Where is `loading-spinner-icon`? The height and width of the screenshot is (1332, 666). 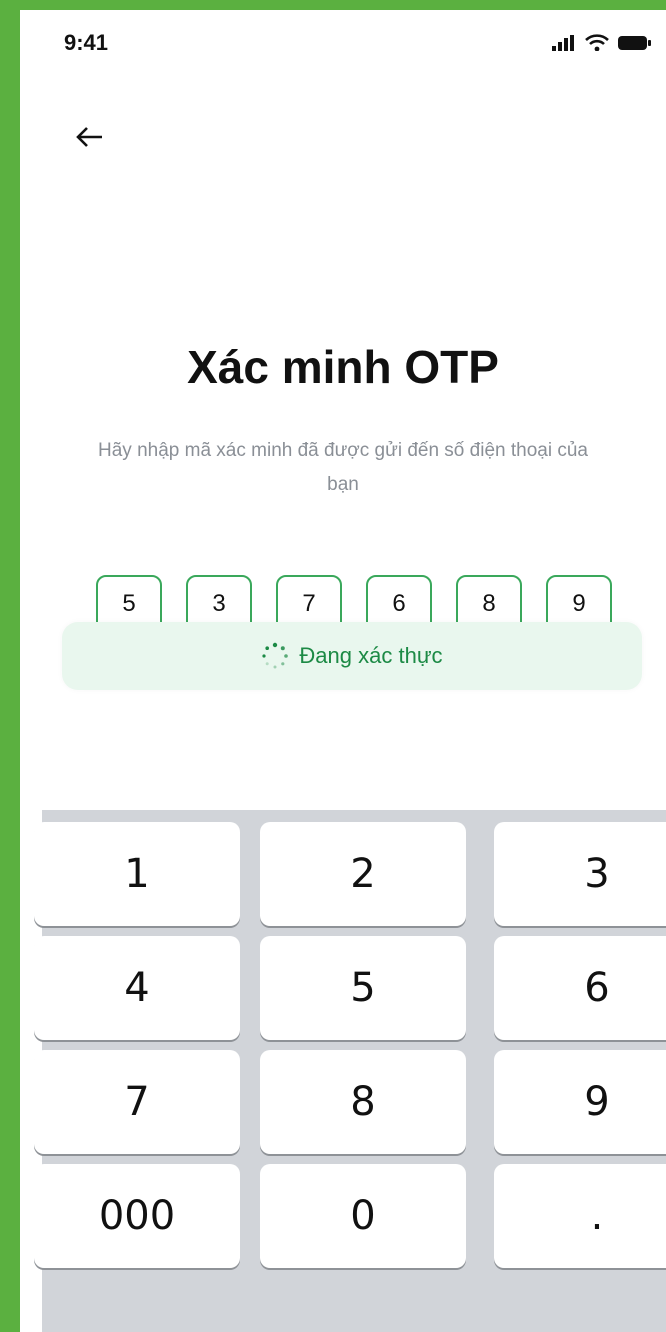 loading-spinner-icon is located at coordinates (275, 655).